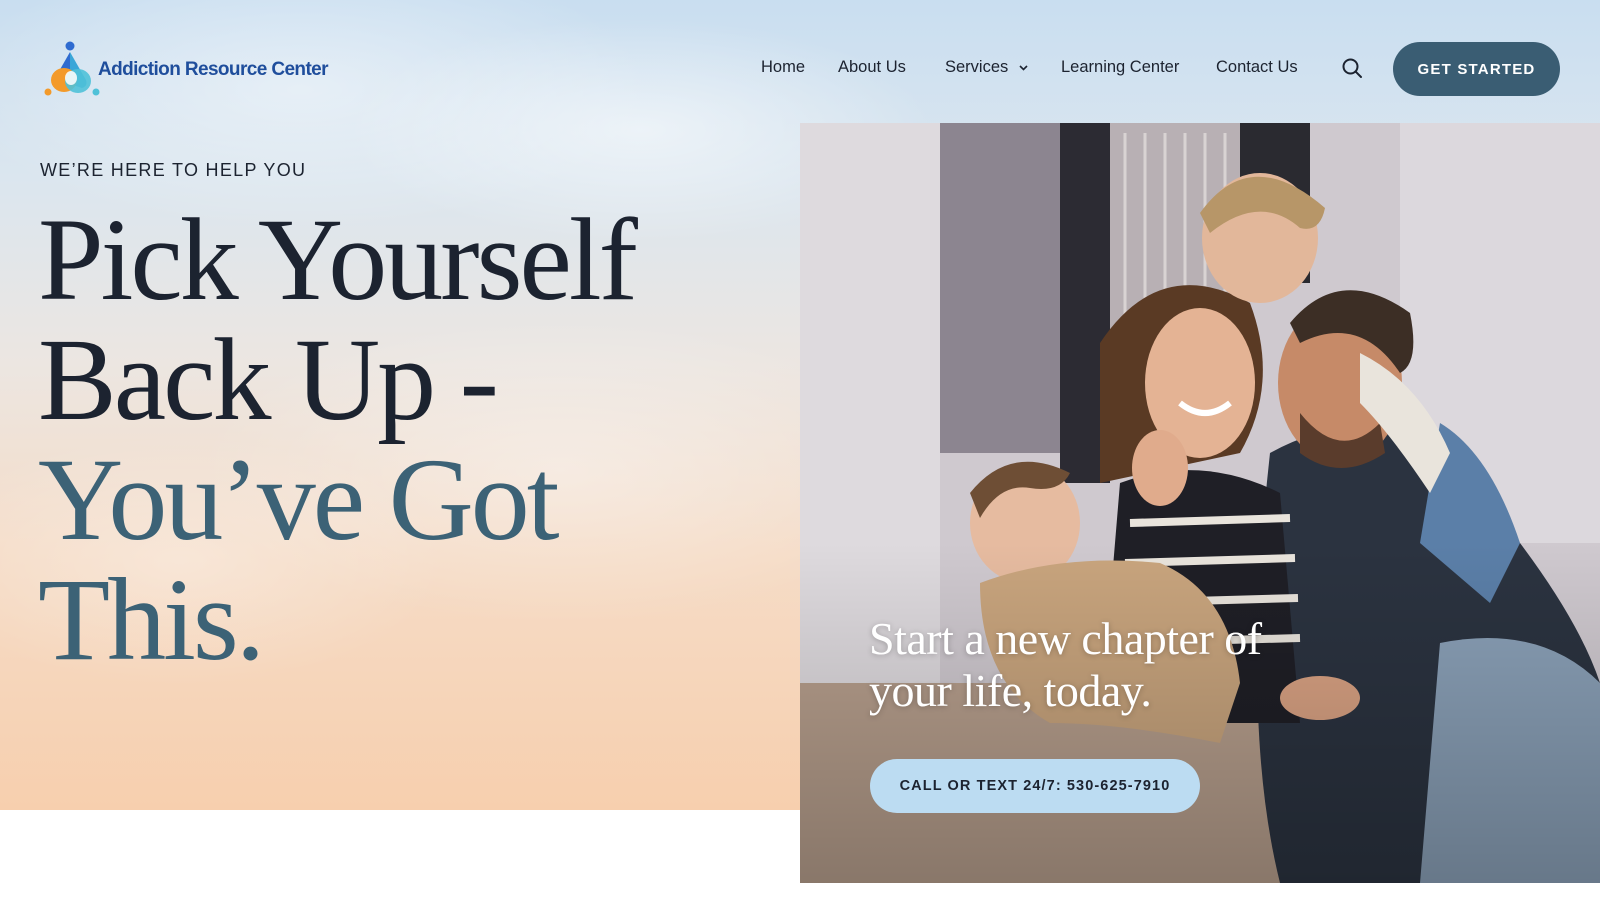  What do you see at coordinates (1023, 68) in the screenshot?
I see `chevron-down-icon` at bounding box center [1023, 68].